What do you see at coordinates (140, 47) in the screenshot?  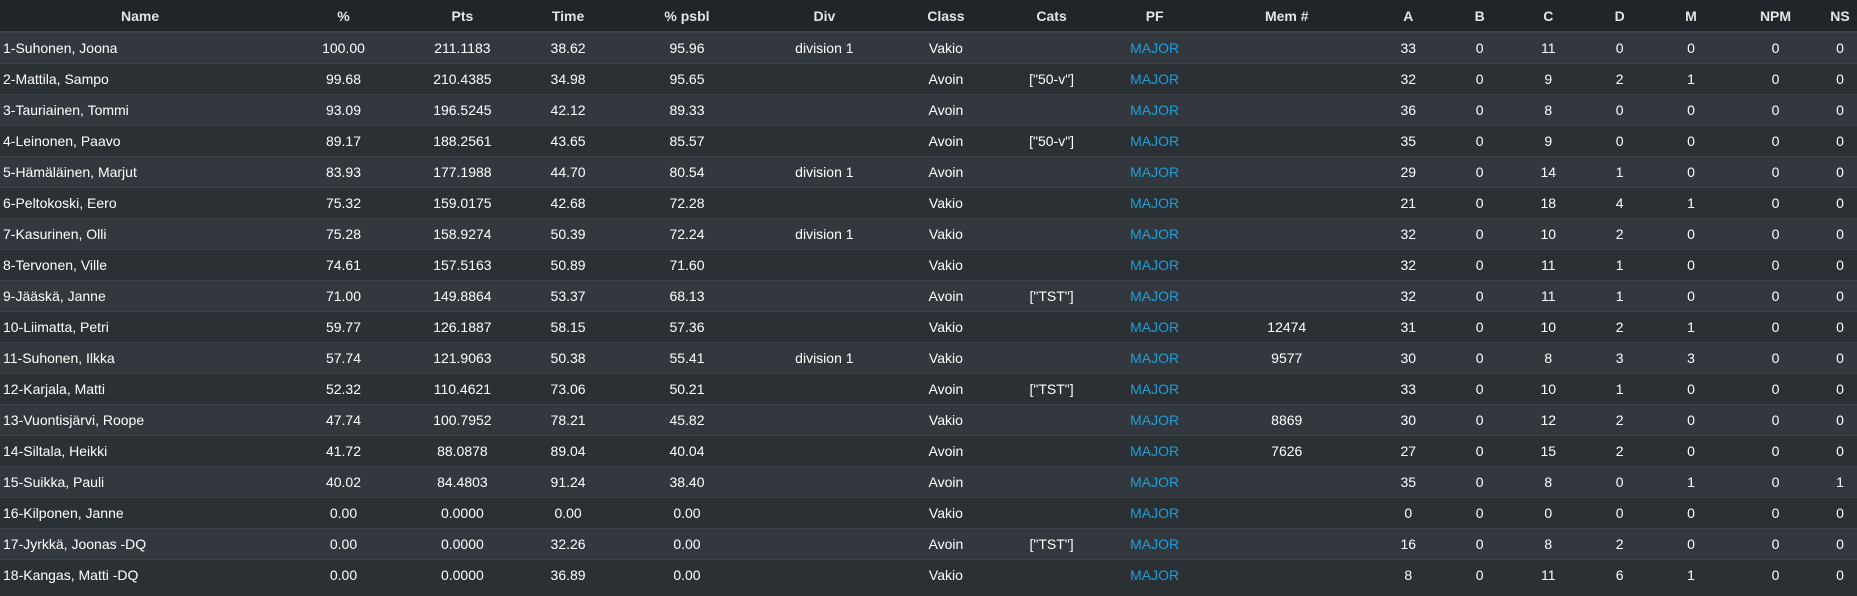 I see `competitor-name: 1-Suhonen, Joona` at bounding box center [140, 47].